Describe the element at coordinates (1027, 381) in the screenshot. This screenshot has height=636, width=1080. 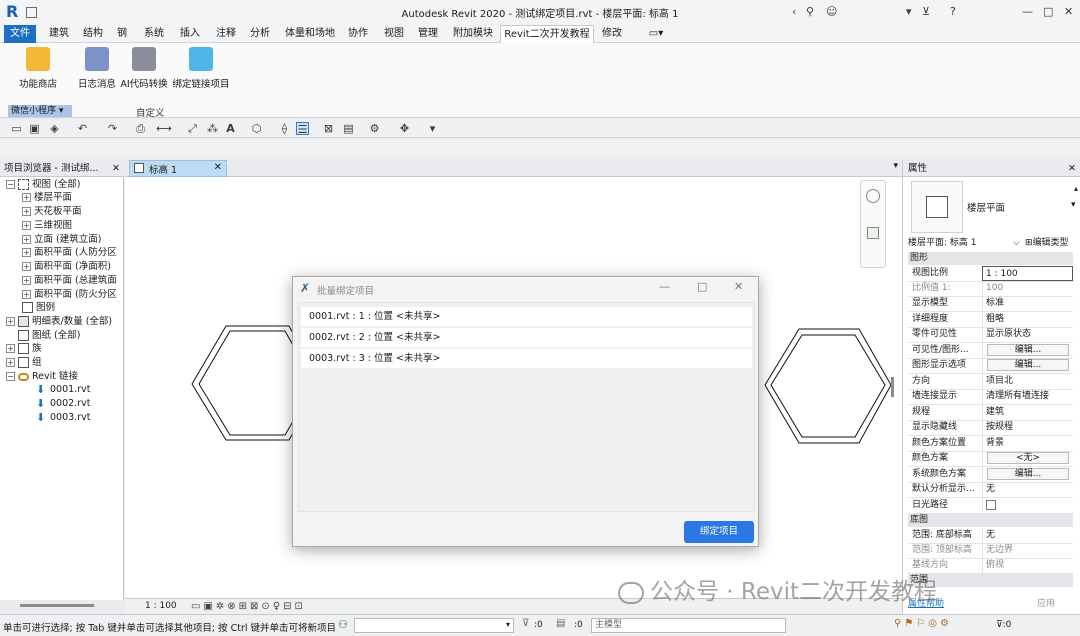
I see `prop-value: 项目北` at that location.